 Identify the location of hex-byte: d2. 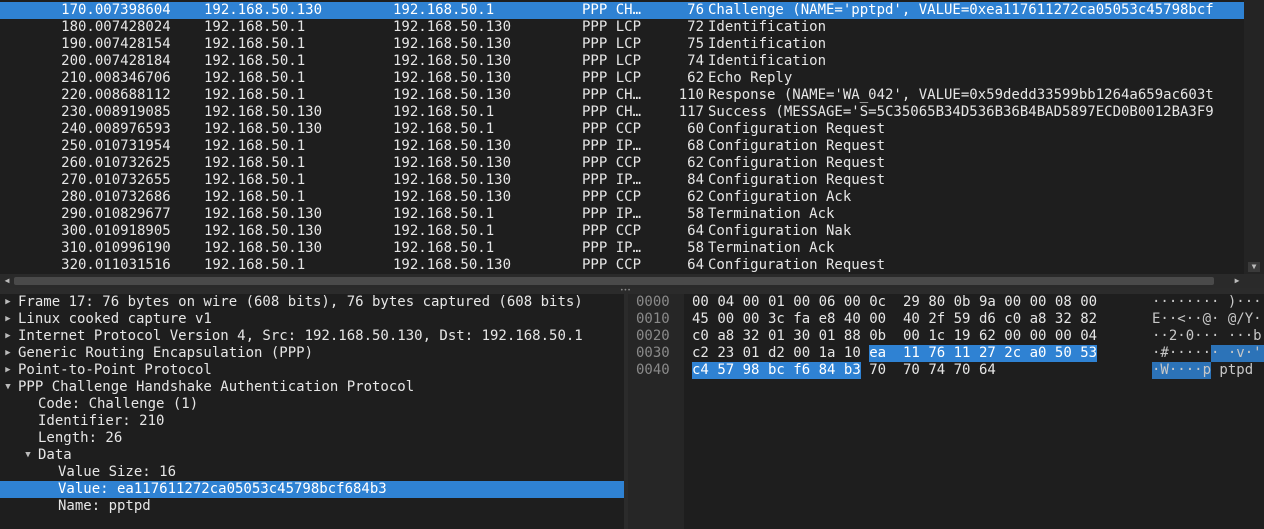
(776, 353).